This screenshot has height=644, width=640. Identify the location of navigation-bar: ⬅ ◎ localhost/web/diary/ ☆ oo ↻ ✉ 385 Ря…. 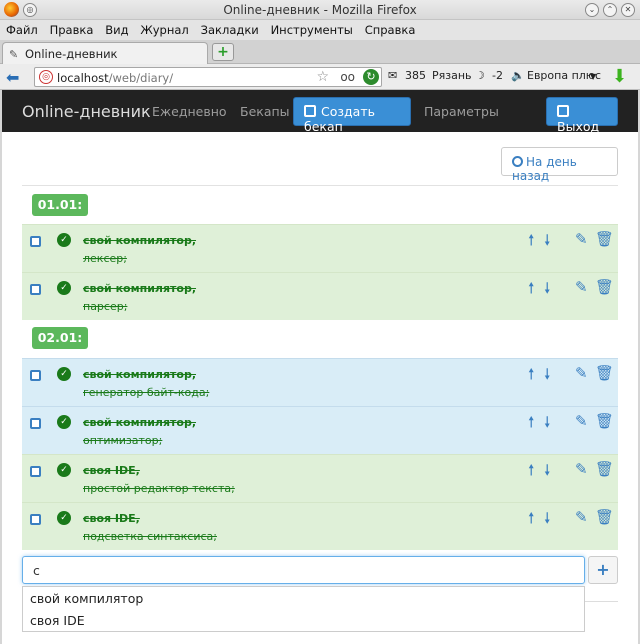
(320, 77).